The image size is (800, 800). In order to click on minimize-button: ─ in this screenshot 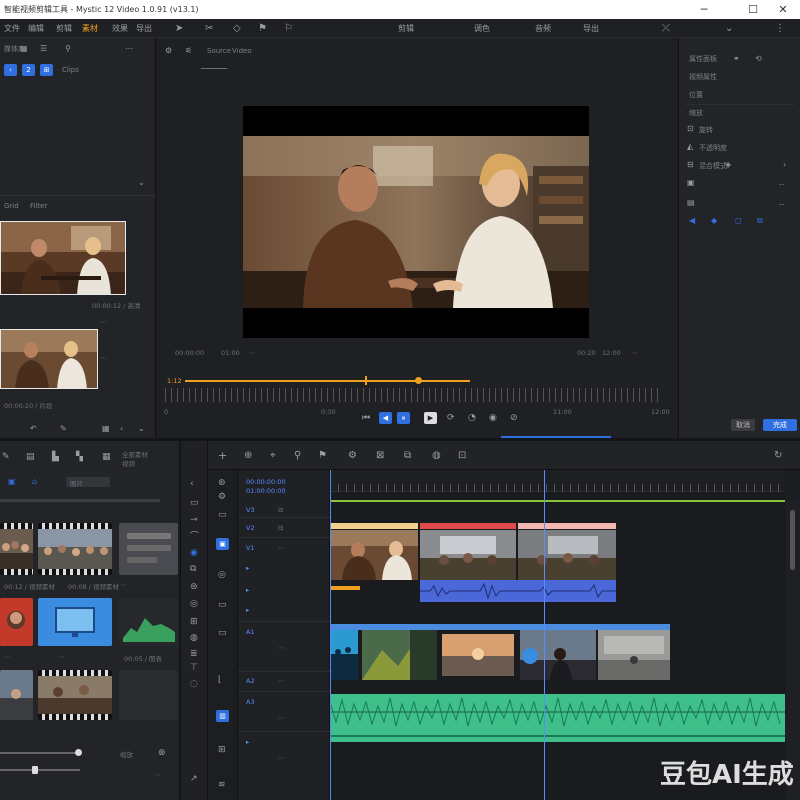, I will do `click(704, 9)`.